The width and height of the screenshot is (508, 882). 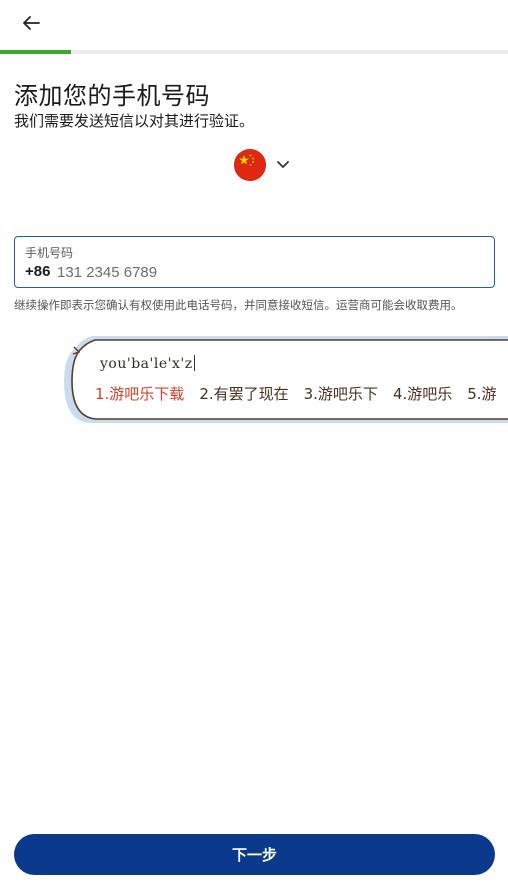 I want to click on country-picker, so click(x=264, y=165).